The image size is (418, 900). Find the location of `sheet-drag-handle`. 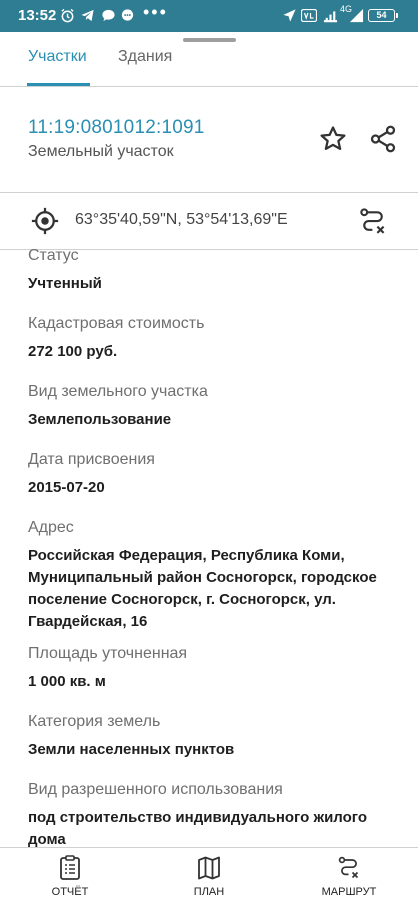

sheet-drag-handle is located at coordinates (209, 40).